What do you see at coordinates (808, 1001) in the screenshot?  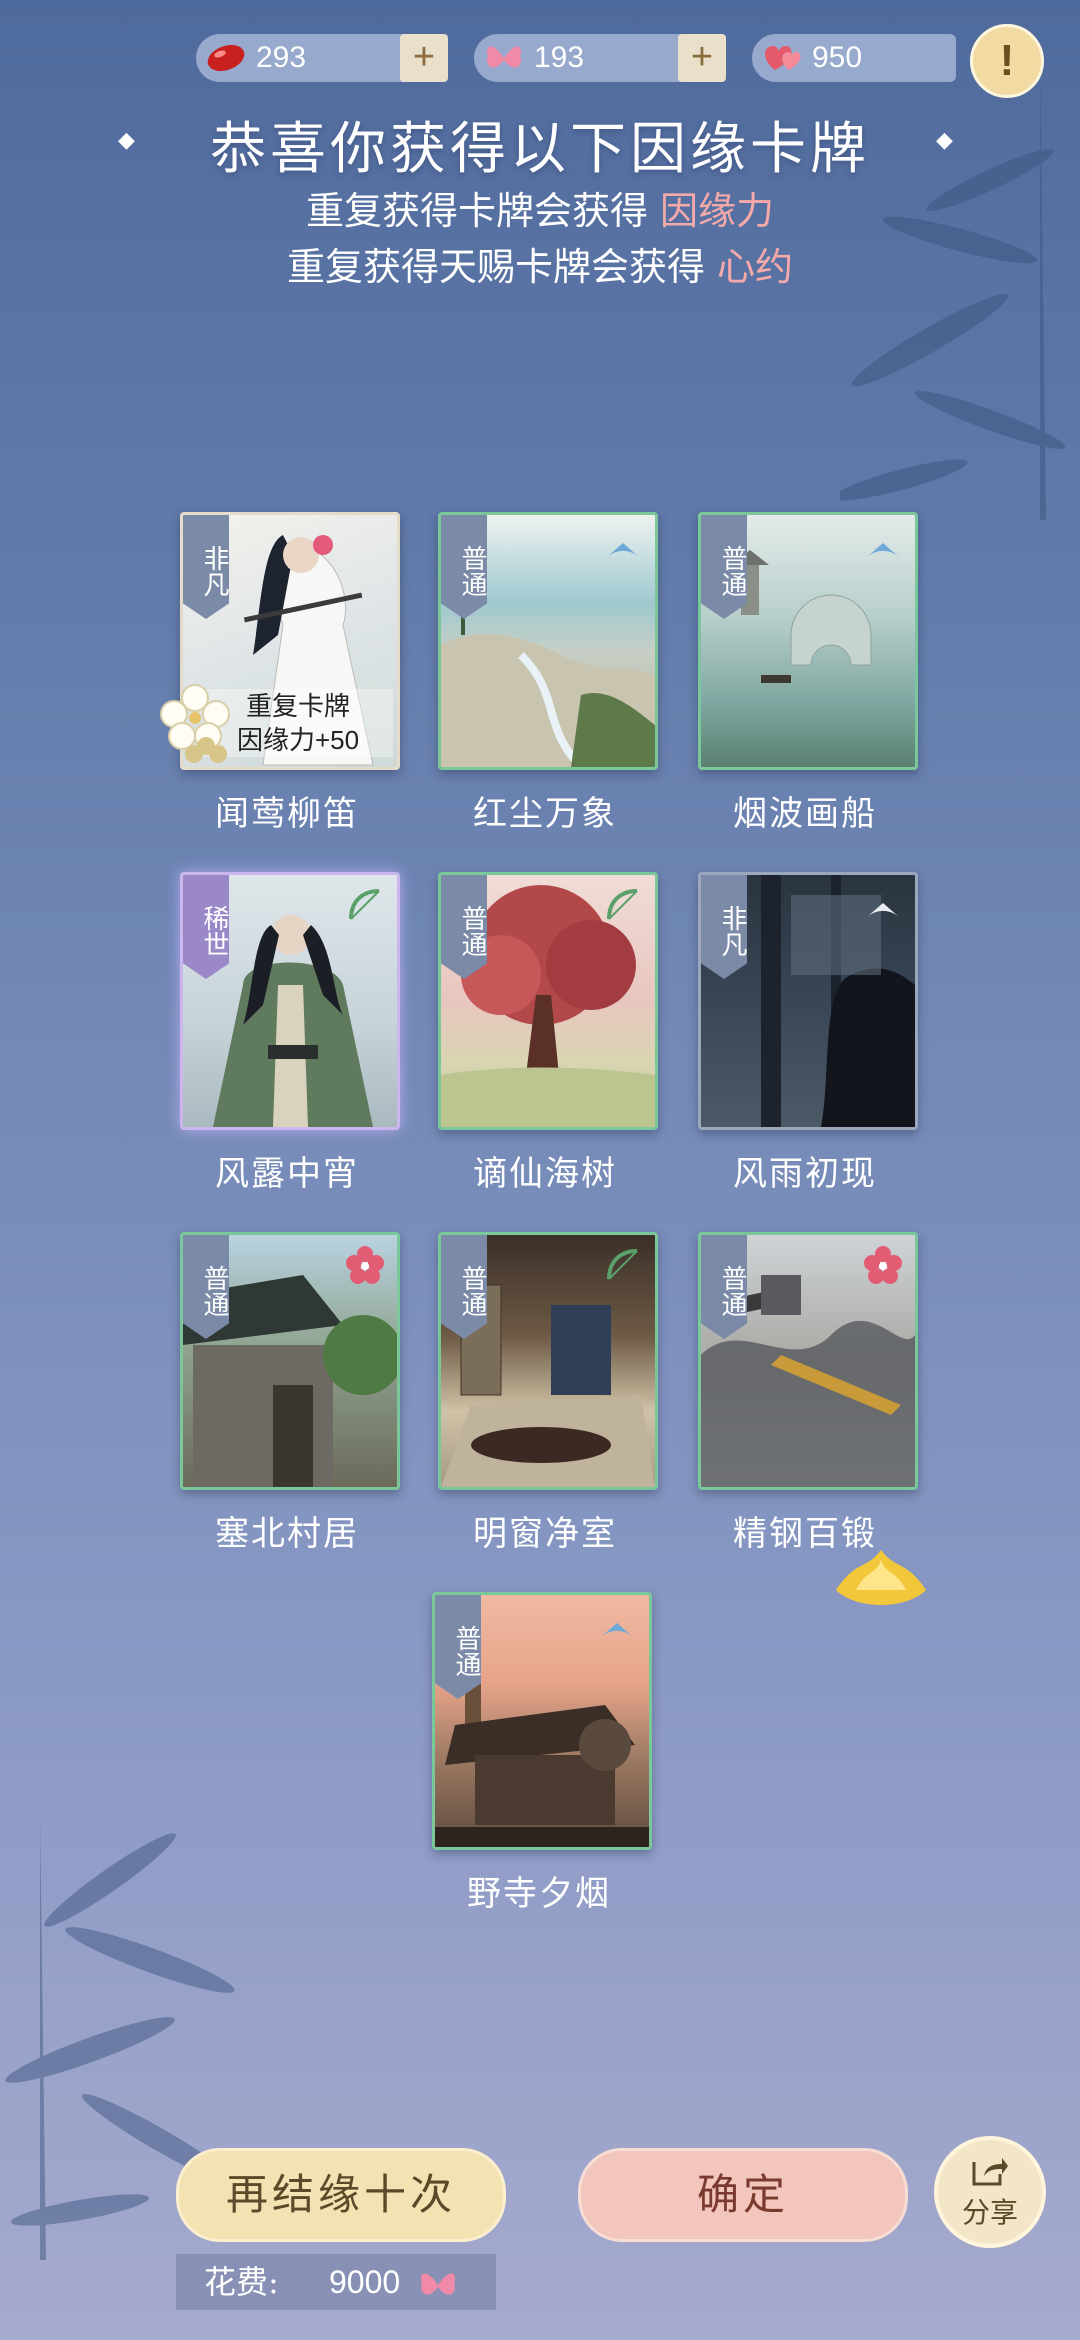 I see `card-6: 非凡` at bounding box center [808, 1001].